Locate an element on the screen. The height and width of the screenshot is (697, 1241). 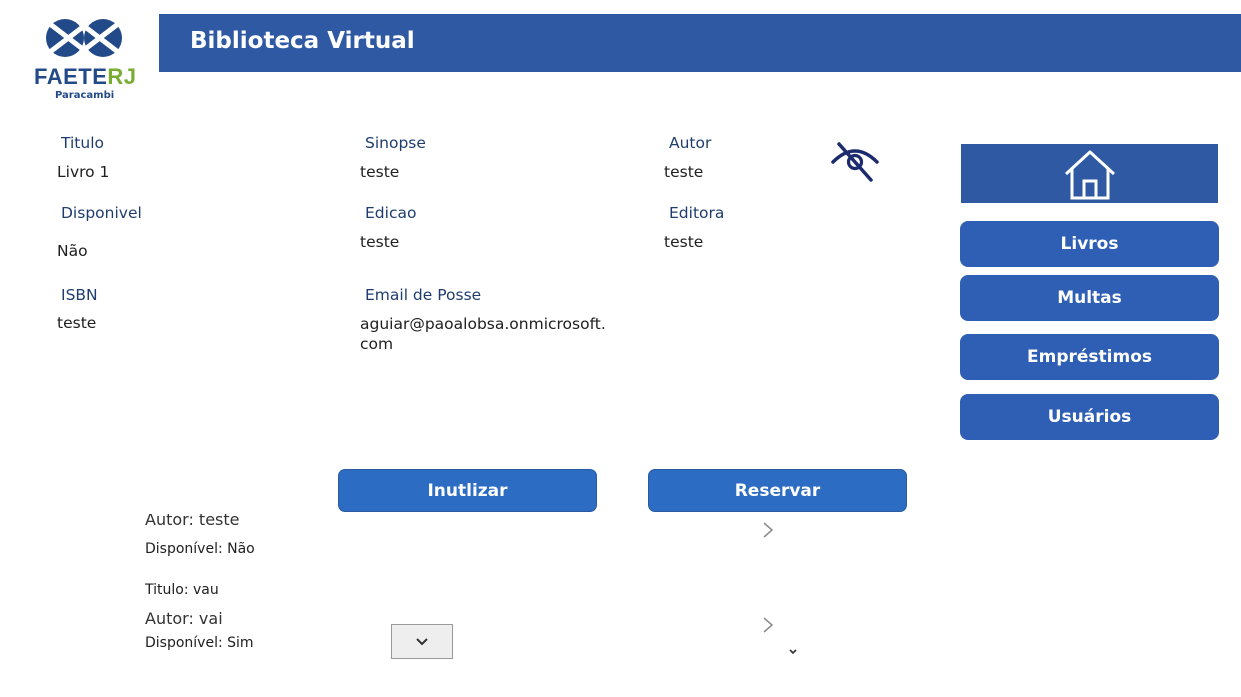
disponivel-value: Não is located at coordinates (72, 251).